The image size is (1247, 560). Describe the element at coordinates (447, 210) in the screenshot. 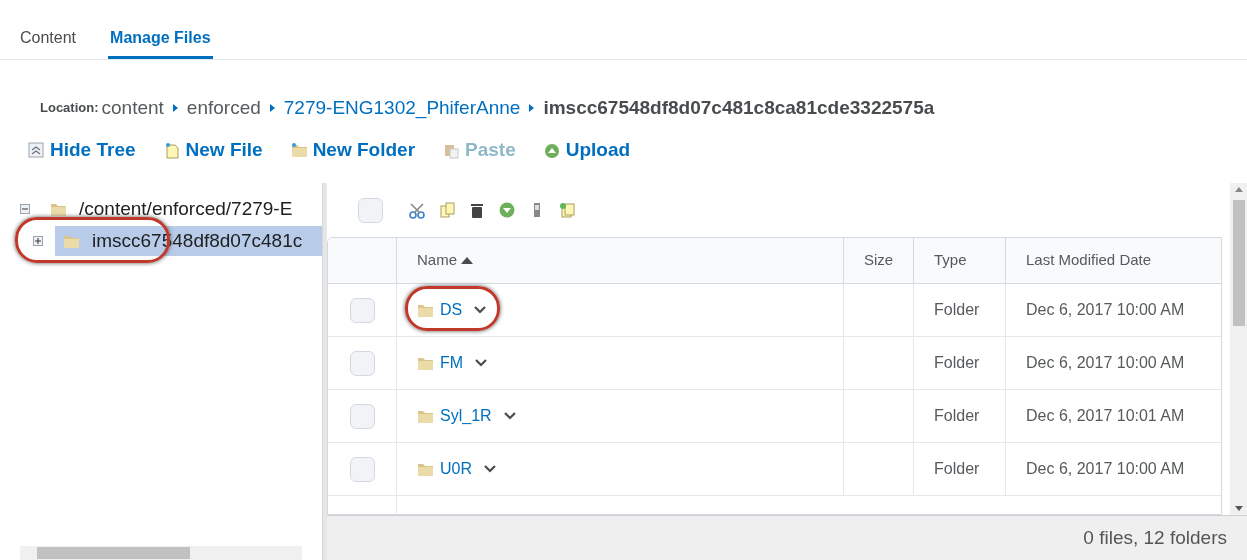

I see `copy-icon` at that location.